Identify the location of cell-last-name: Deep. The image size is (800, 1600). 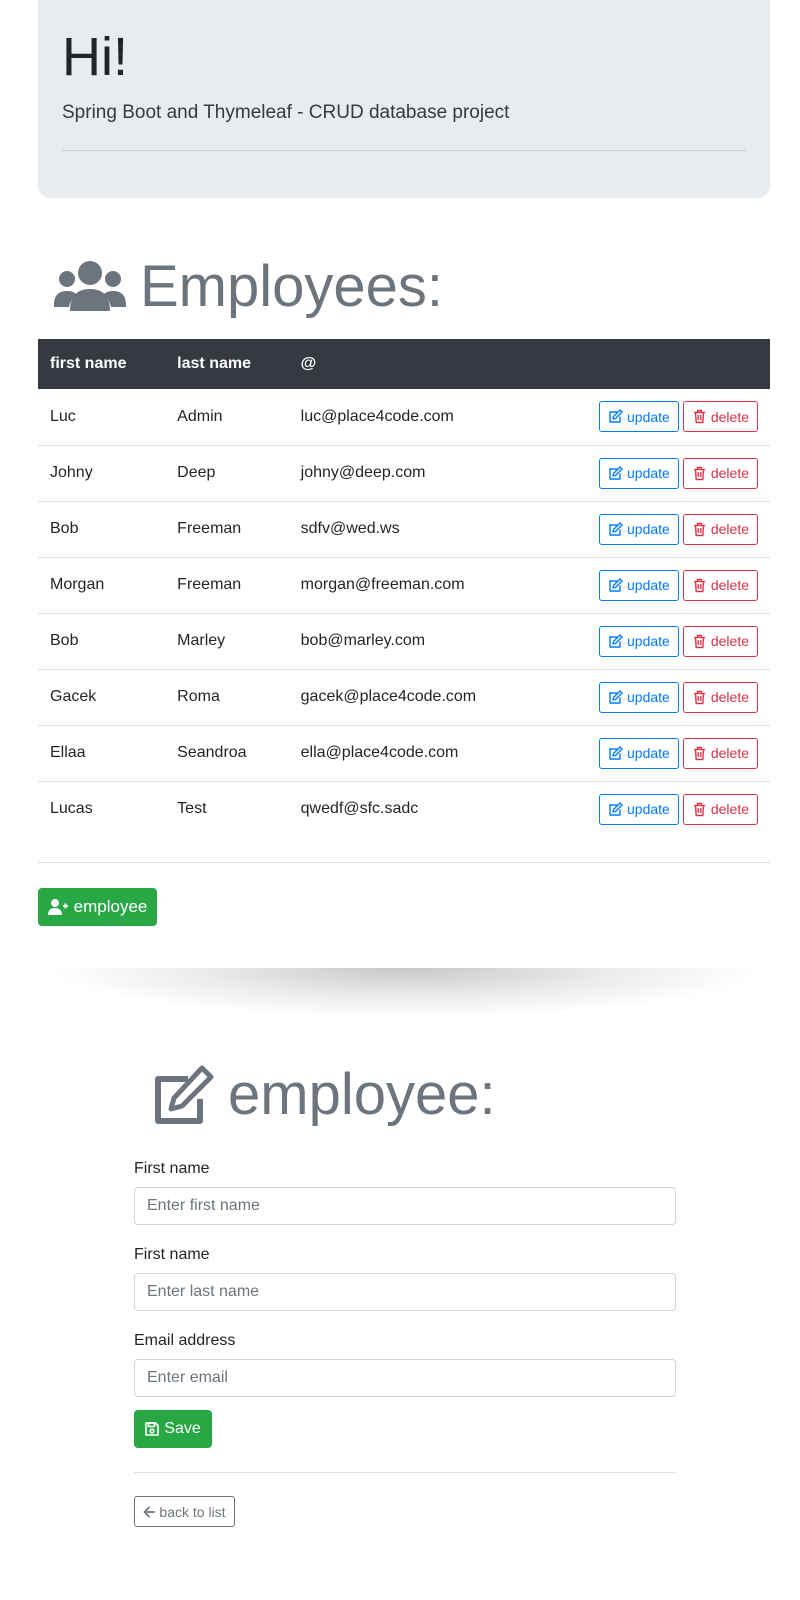
(227, 473).